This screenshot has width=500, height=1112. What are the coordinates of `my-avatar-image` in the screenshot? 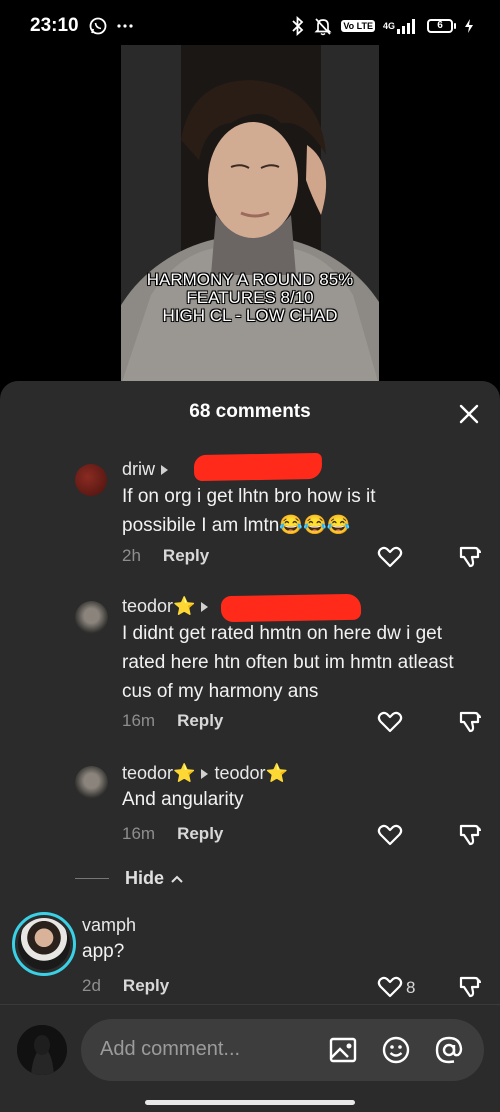 It's located at (42, 1050).